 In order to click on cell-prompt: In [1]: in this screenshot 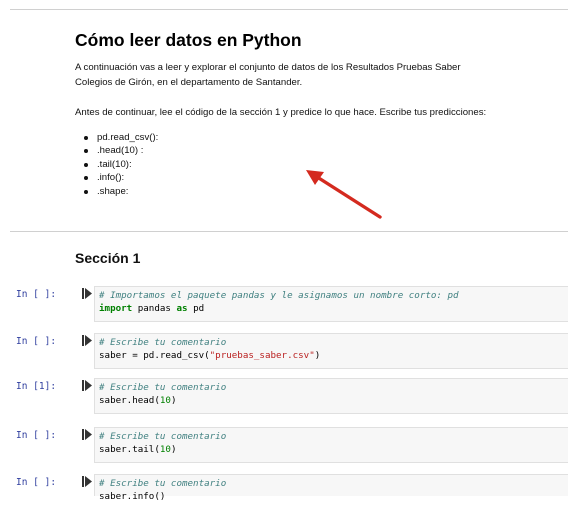, I will do `click(36, 386)`.